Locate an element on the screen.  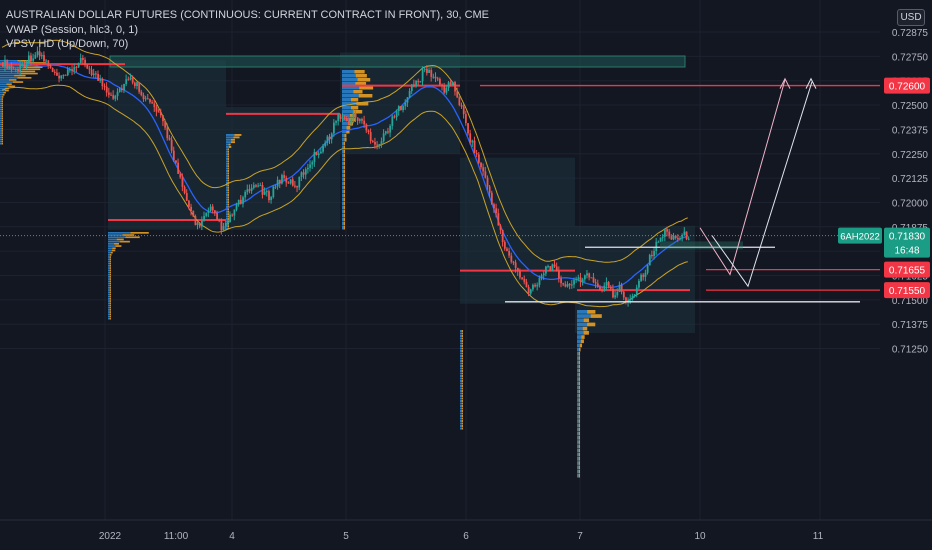
countdown-label: 16:48 is located at coordinates (906, 251).